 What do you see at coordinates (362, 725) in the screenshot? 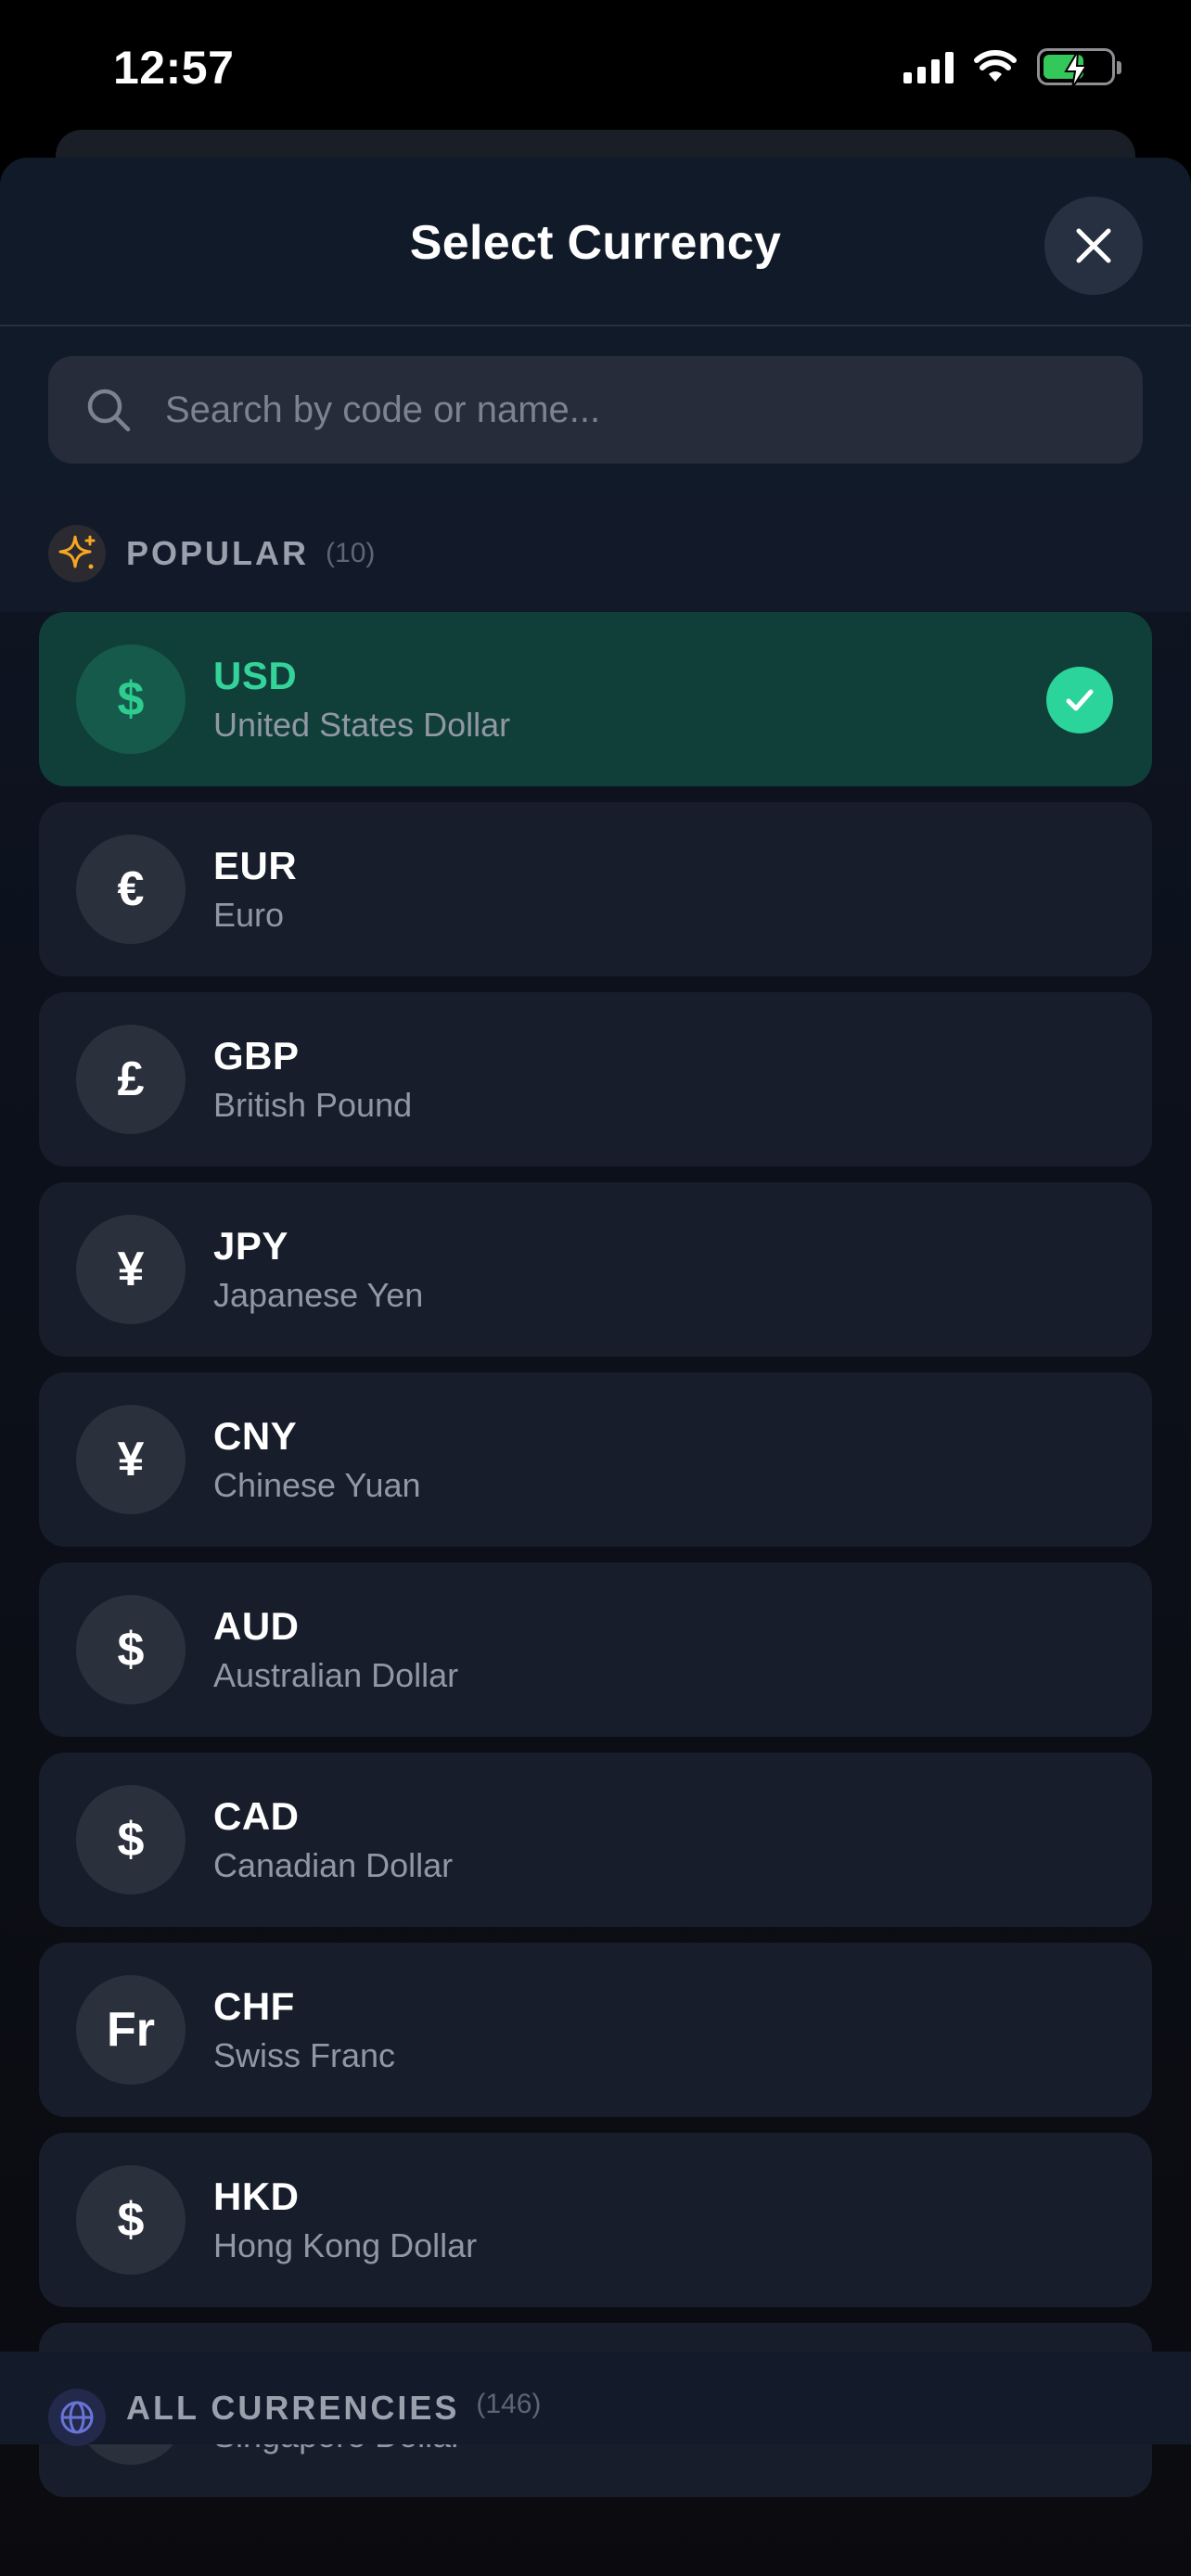
I see `currency-name: United States Dollar` at bounding box center [362, 725].